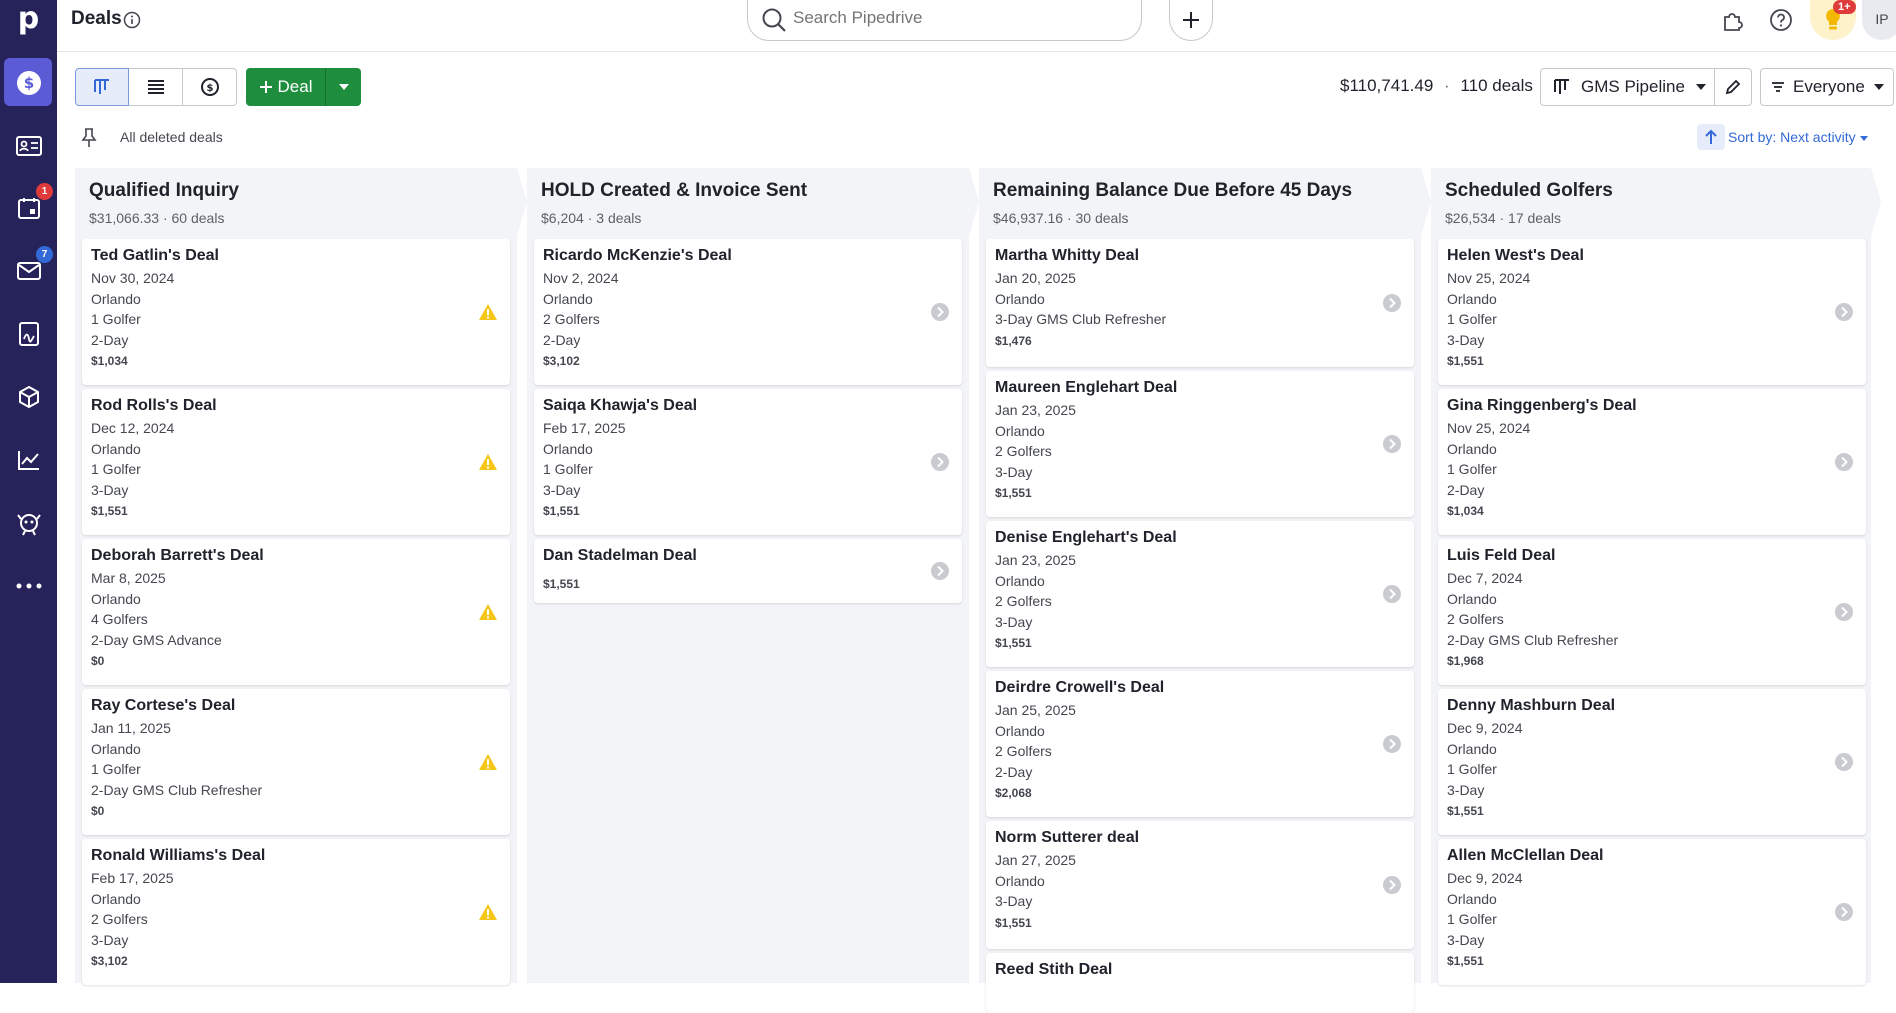  Describe the element at coordinates (1656, 202) in the screenshot. I see `stage-header: Scheduled Golfers $26,534 · 17 deals` at that location.